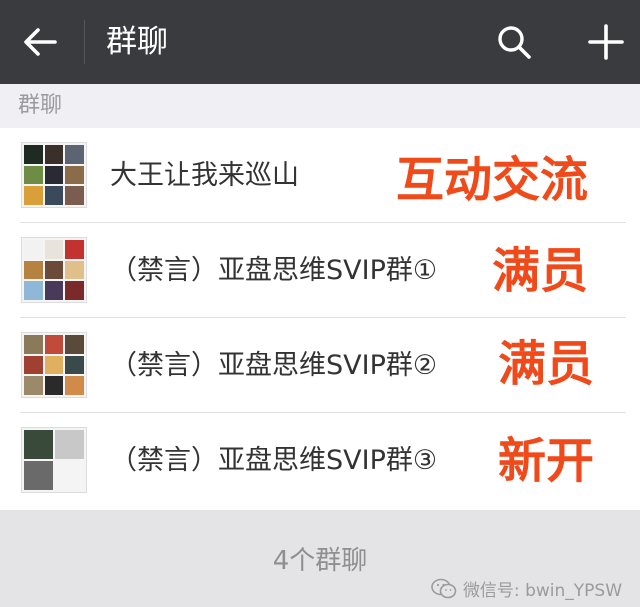 This screenshot has height=607, width=640. I want to click on page-title: 群聊, so click(137, 42).